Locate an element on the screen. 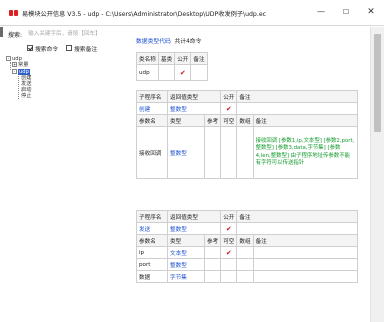 This screenshot has height=322, width=384. search-comments-checkbox: 搜索备注 is located at coordinates (82, 48).